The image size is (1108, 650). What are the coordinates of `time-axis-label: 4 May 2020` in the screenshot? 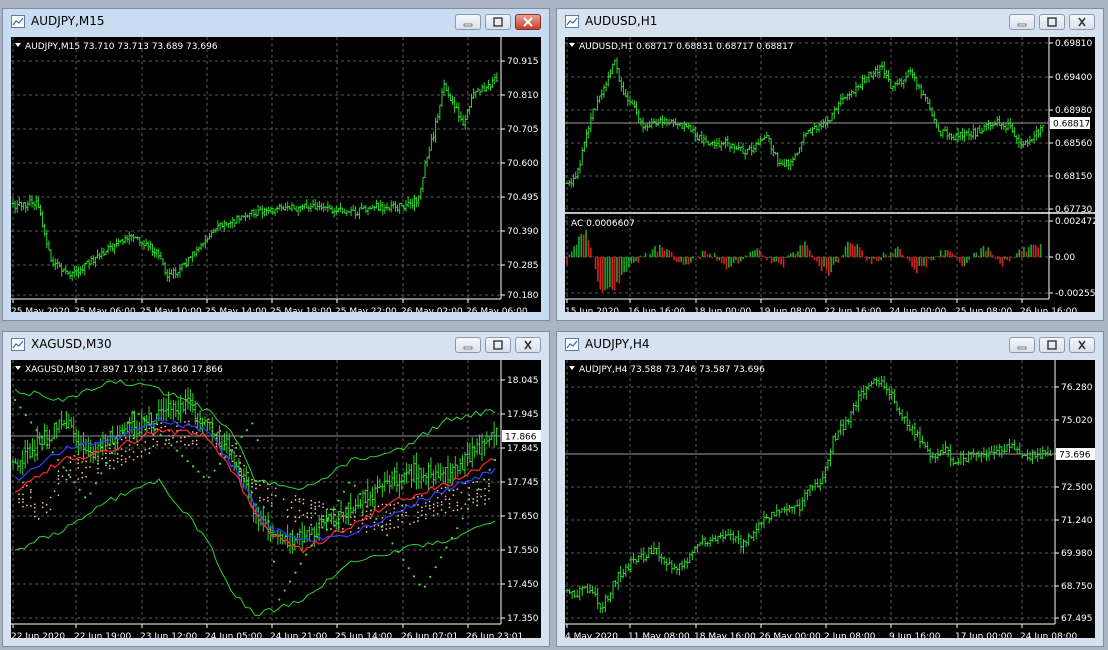 It's located at (591, 635).